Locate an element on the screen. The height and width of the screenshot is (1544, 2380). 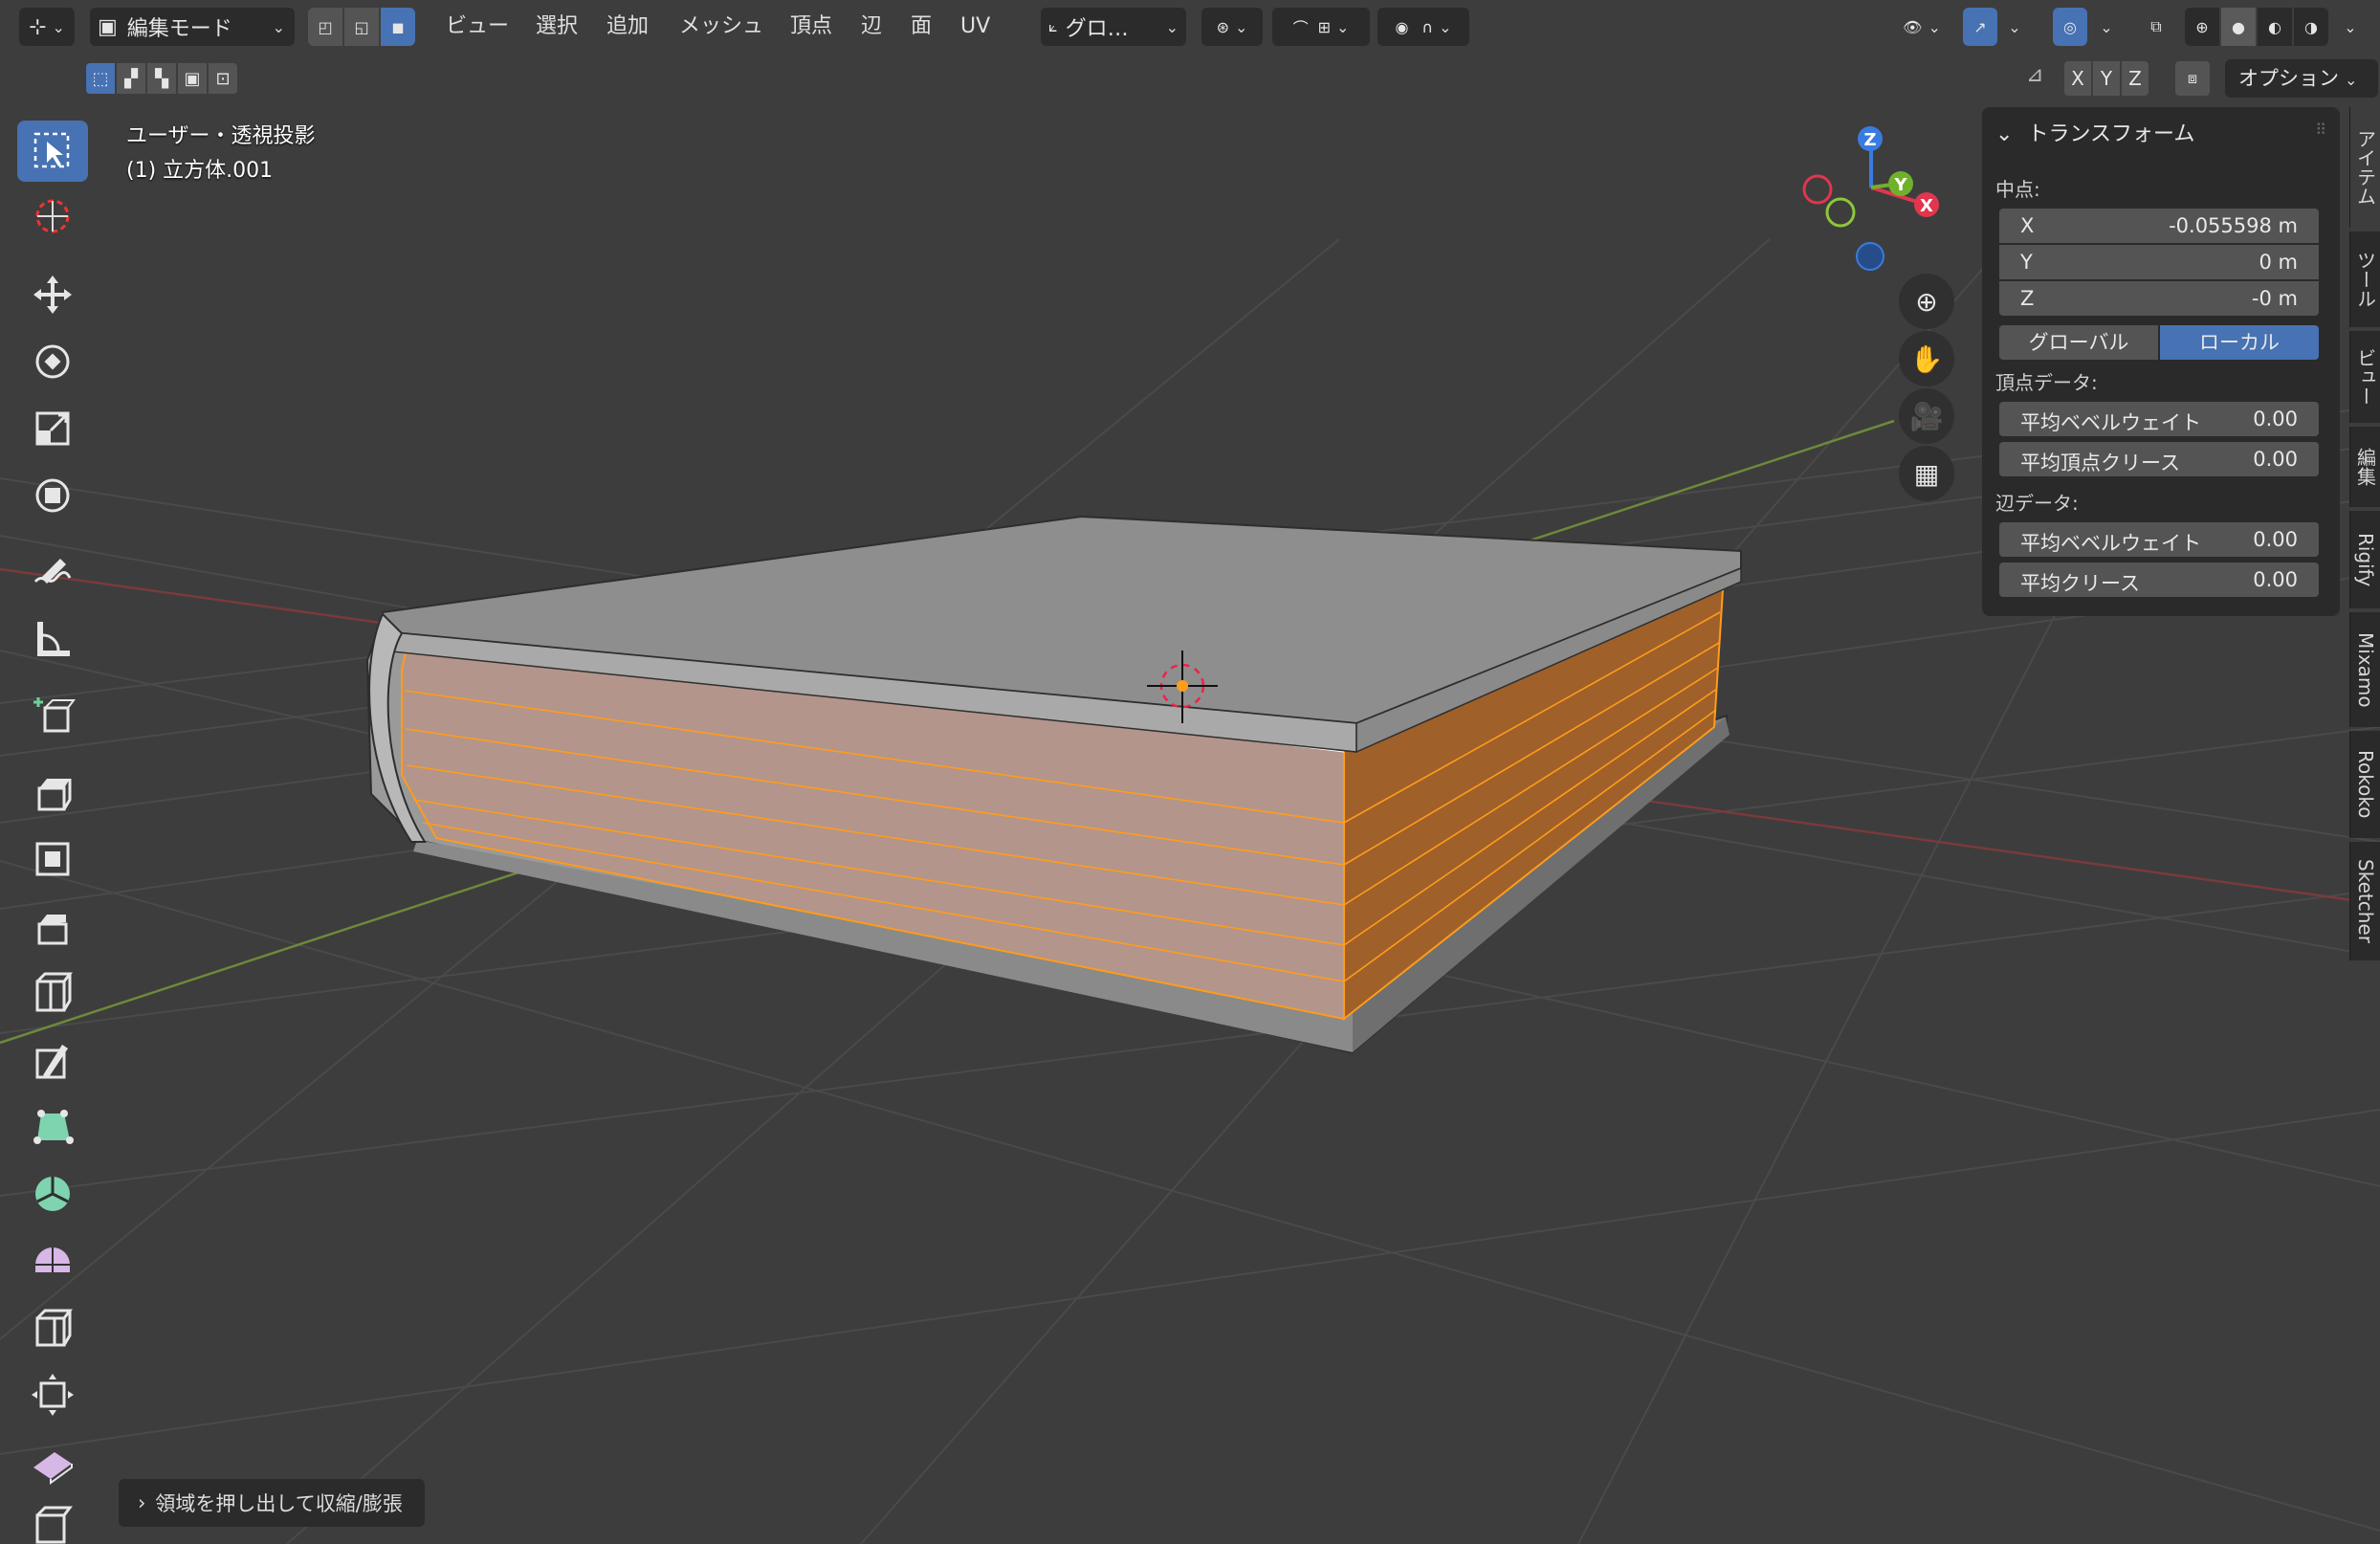
y-label: Y is located at coordinates (2026, 262).